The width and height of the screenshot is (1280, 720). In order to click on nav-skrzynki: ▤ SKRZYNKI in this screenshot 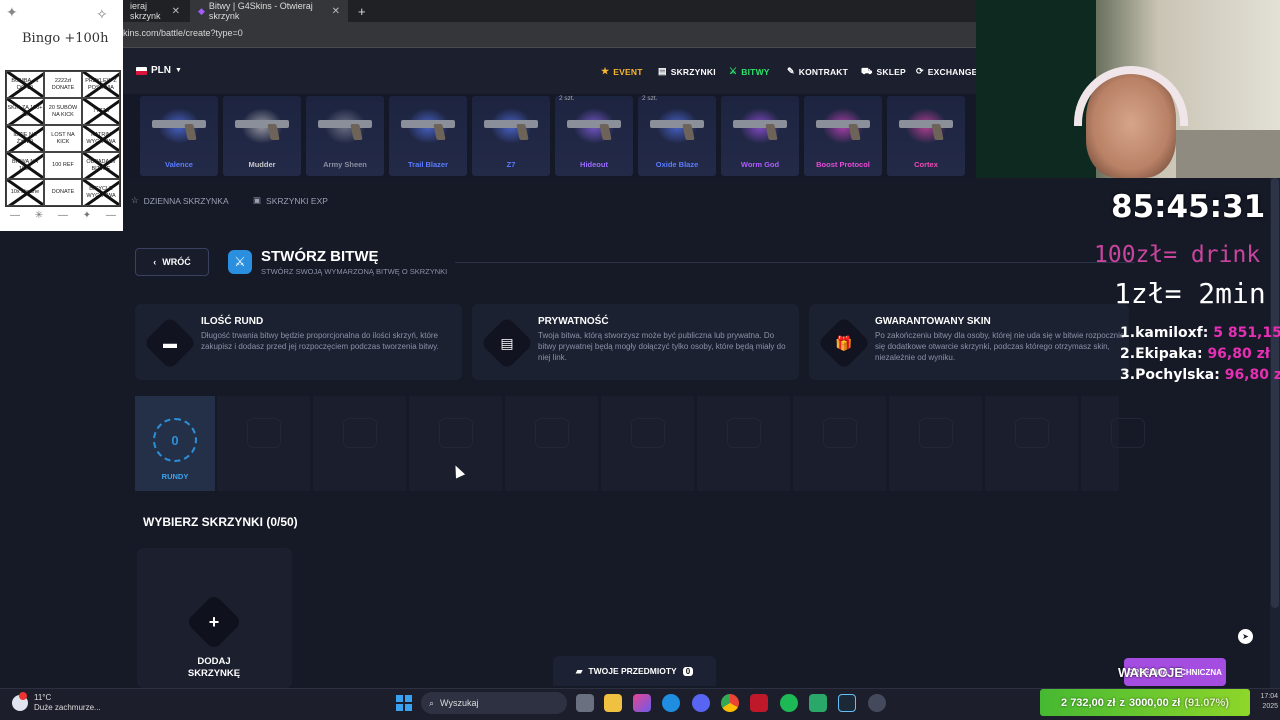, I will do `click(687, 71)`.